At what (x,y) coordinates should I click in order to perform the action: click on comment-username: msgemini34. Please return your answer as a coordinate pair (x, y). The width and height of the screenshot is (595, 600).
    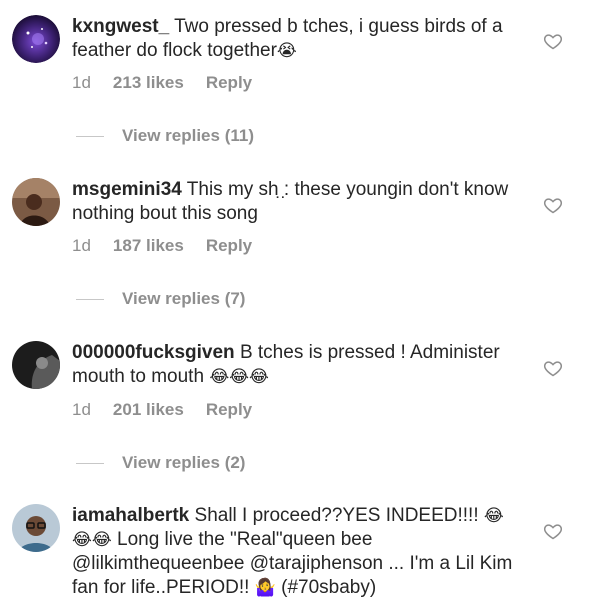
    Looking at the image, I should click on (127, 189).